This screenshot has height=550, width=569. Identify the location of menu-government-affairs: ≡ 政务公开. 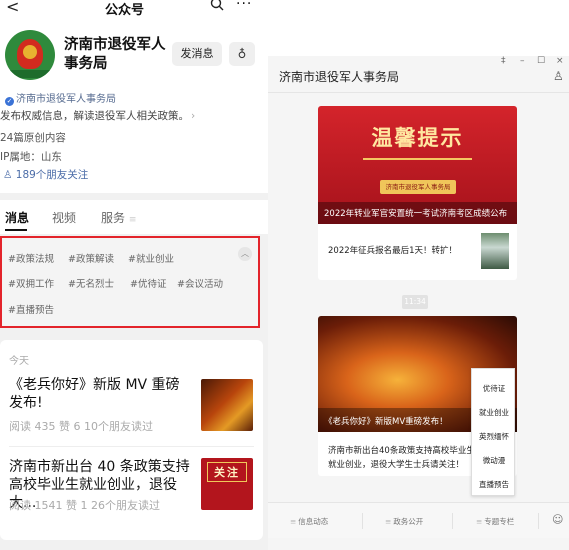
(404, 521).